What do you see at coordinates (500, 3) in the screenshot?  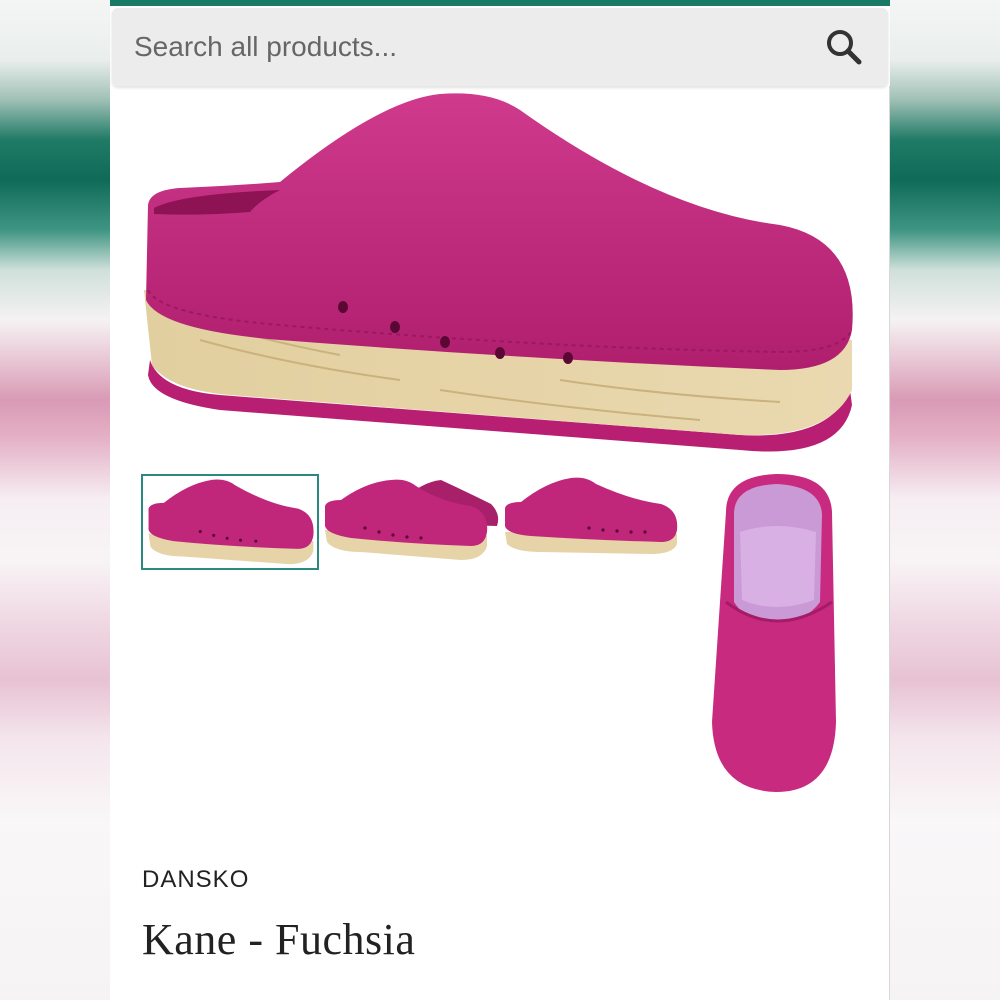 I see `top-accent-bar` at bounding box center [500, 3].